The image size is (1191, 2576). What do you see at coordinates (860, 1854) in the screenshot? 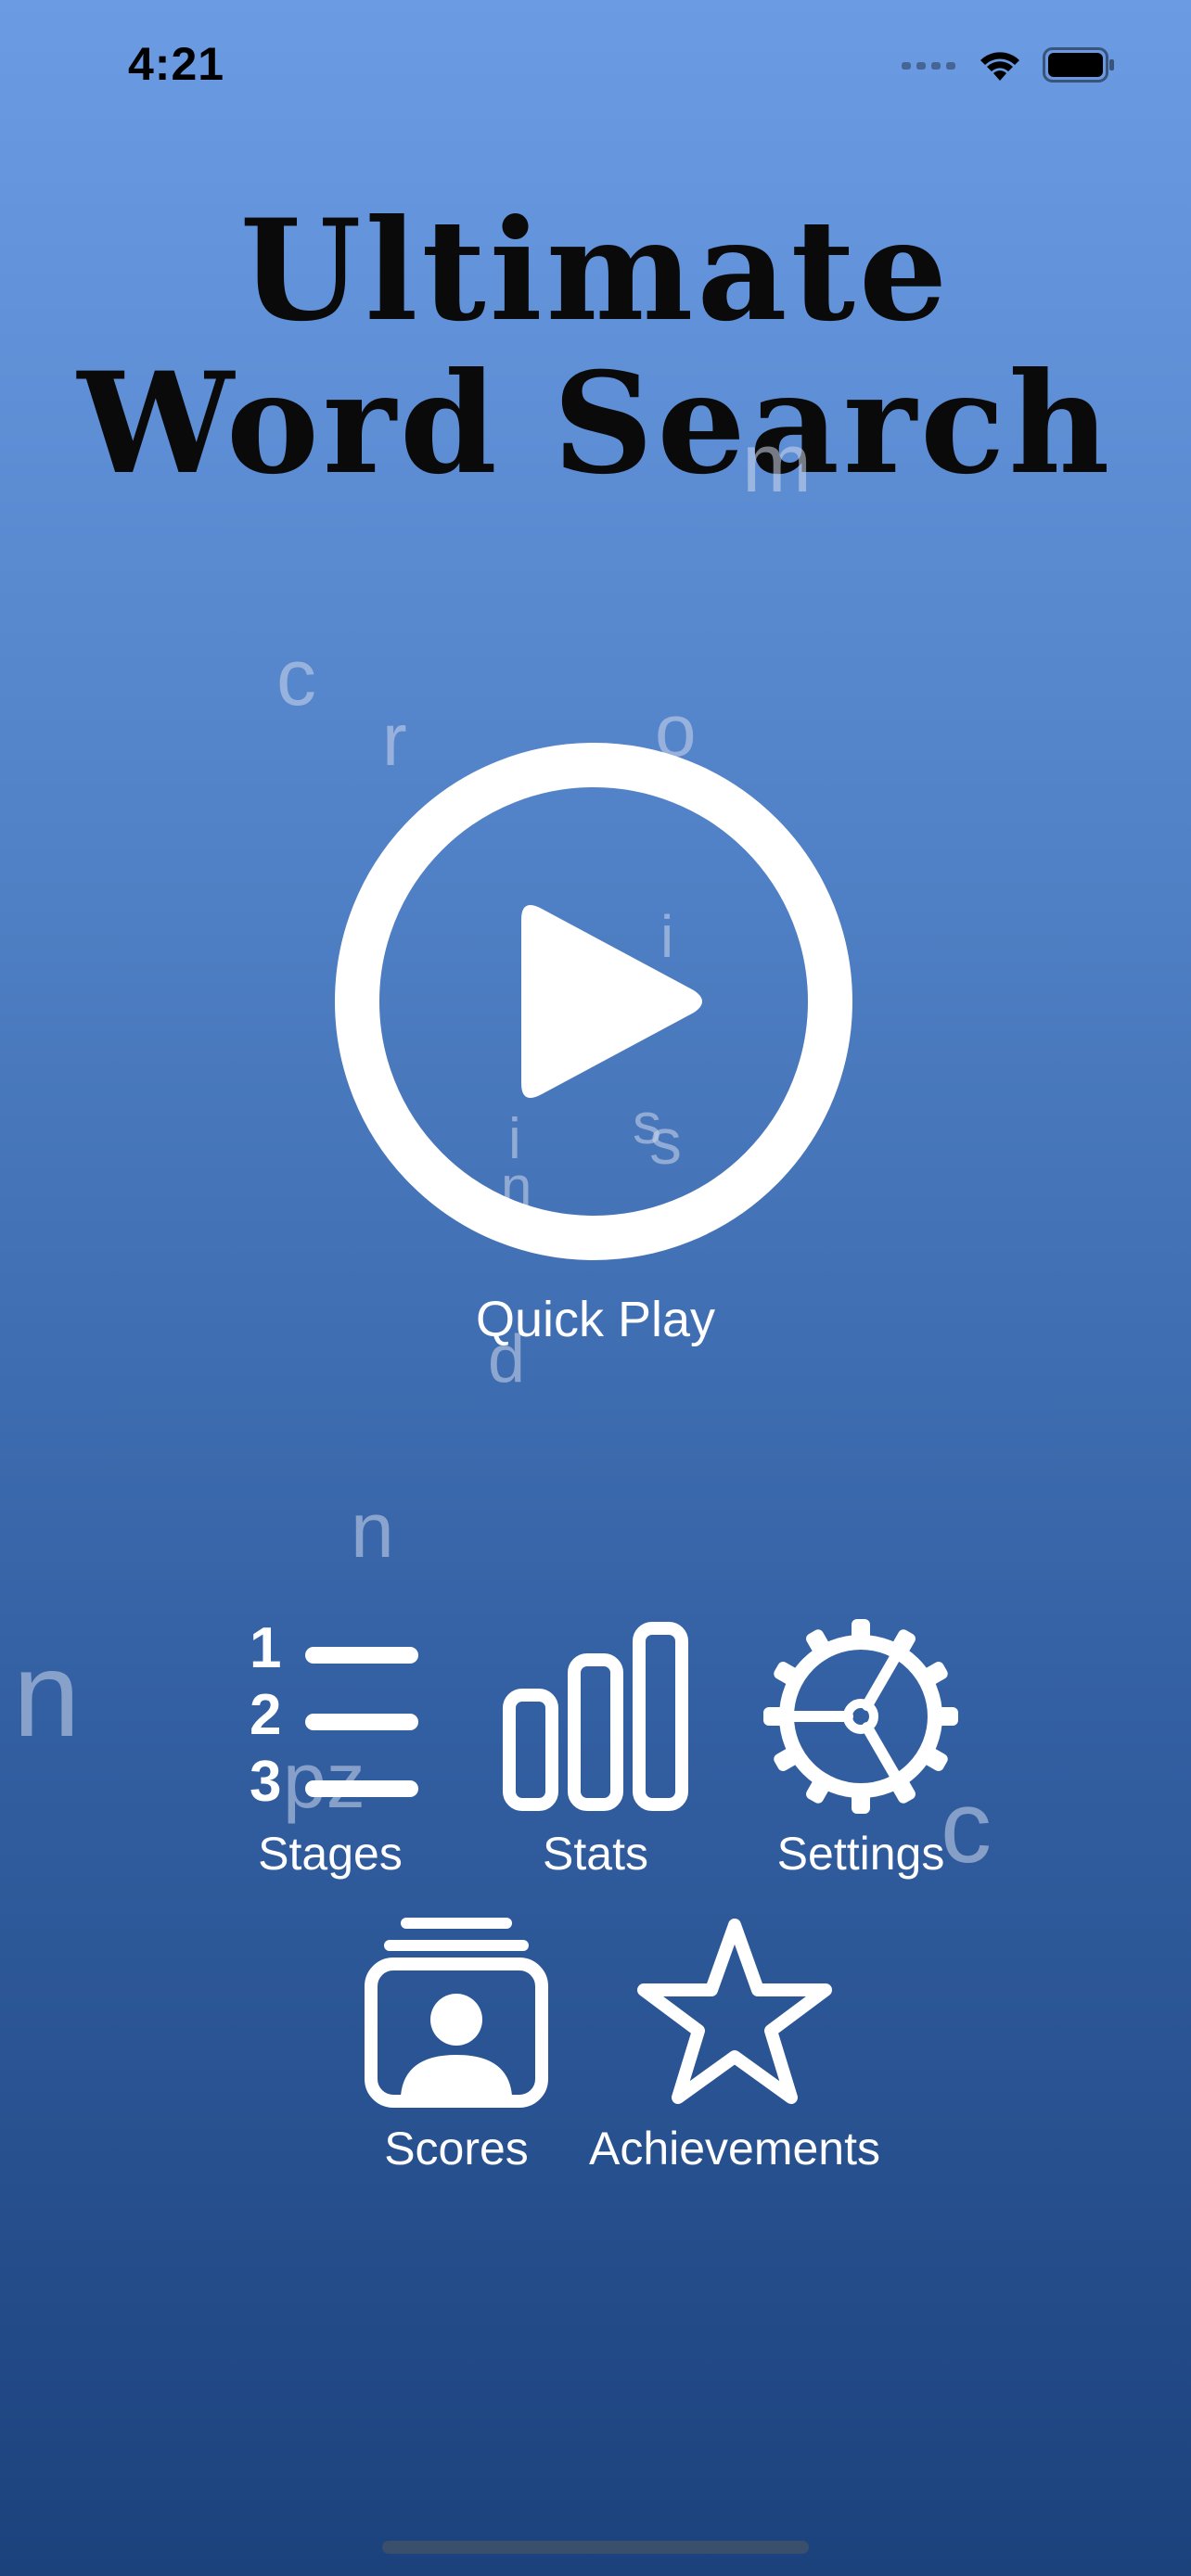
I see `settings-label: Settings` at bounding box center [860, 1854].